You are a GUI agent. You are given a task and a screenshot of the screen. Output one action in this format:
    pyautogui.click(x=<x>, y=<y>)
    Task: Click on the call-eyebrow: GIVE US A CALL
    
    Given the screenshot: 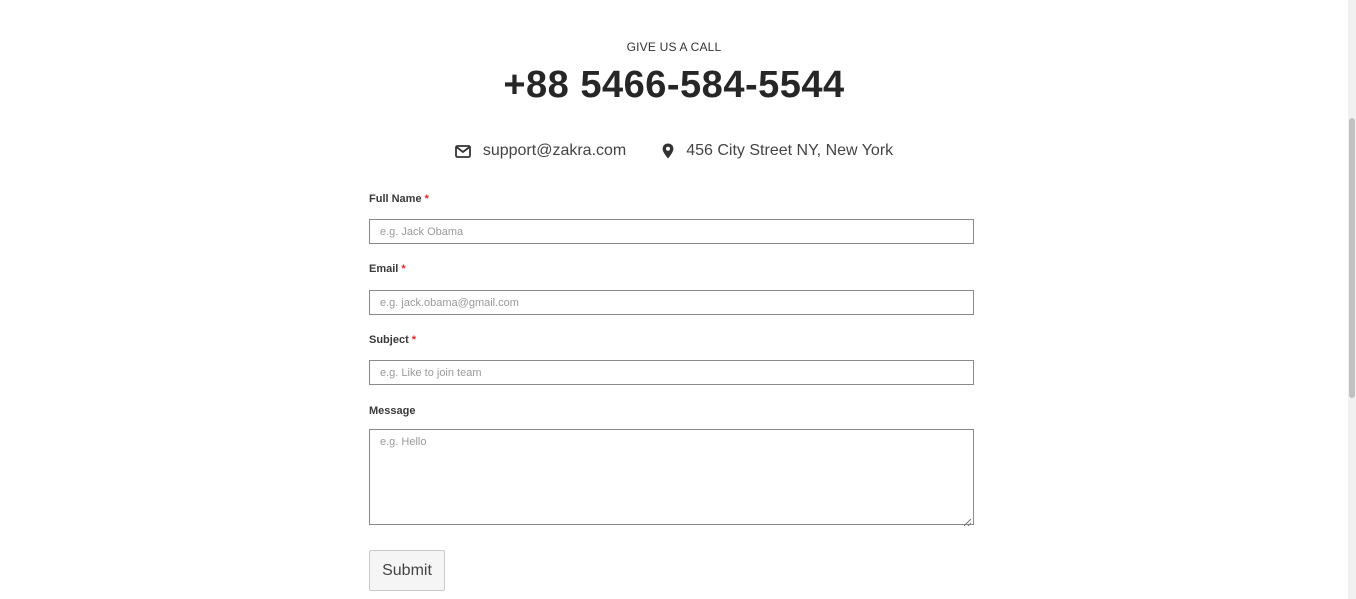 What is the action you would take?
    pyautogui.click(x=674, y=47)
    